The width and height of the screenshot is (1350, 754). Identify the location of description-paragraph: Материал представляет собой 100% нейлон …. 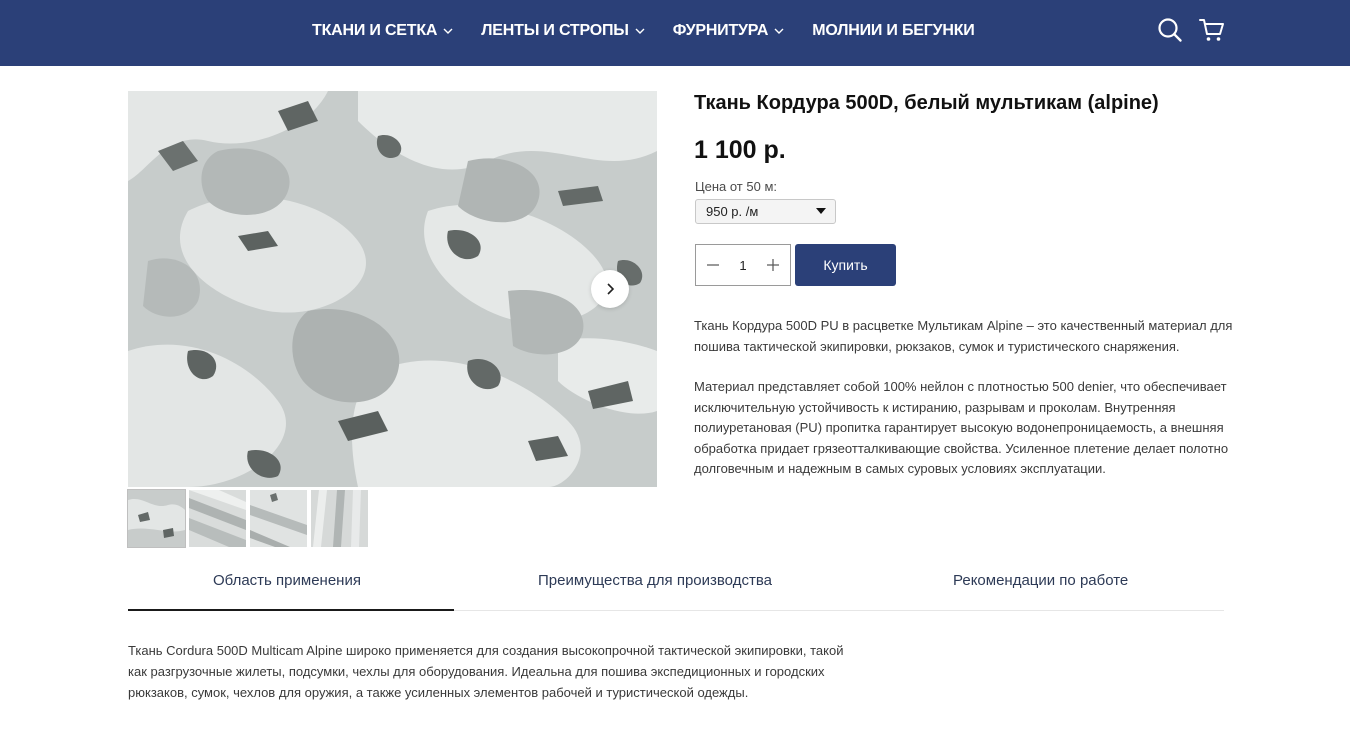
(961, 427).